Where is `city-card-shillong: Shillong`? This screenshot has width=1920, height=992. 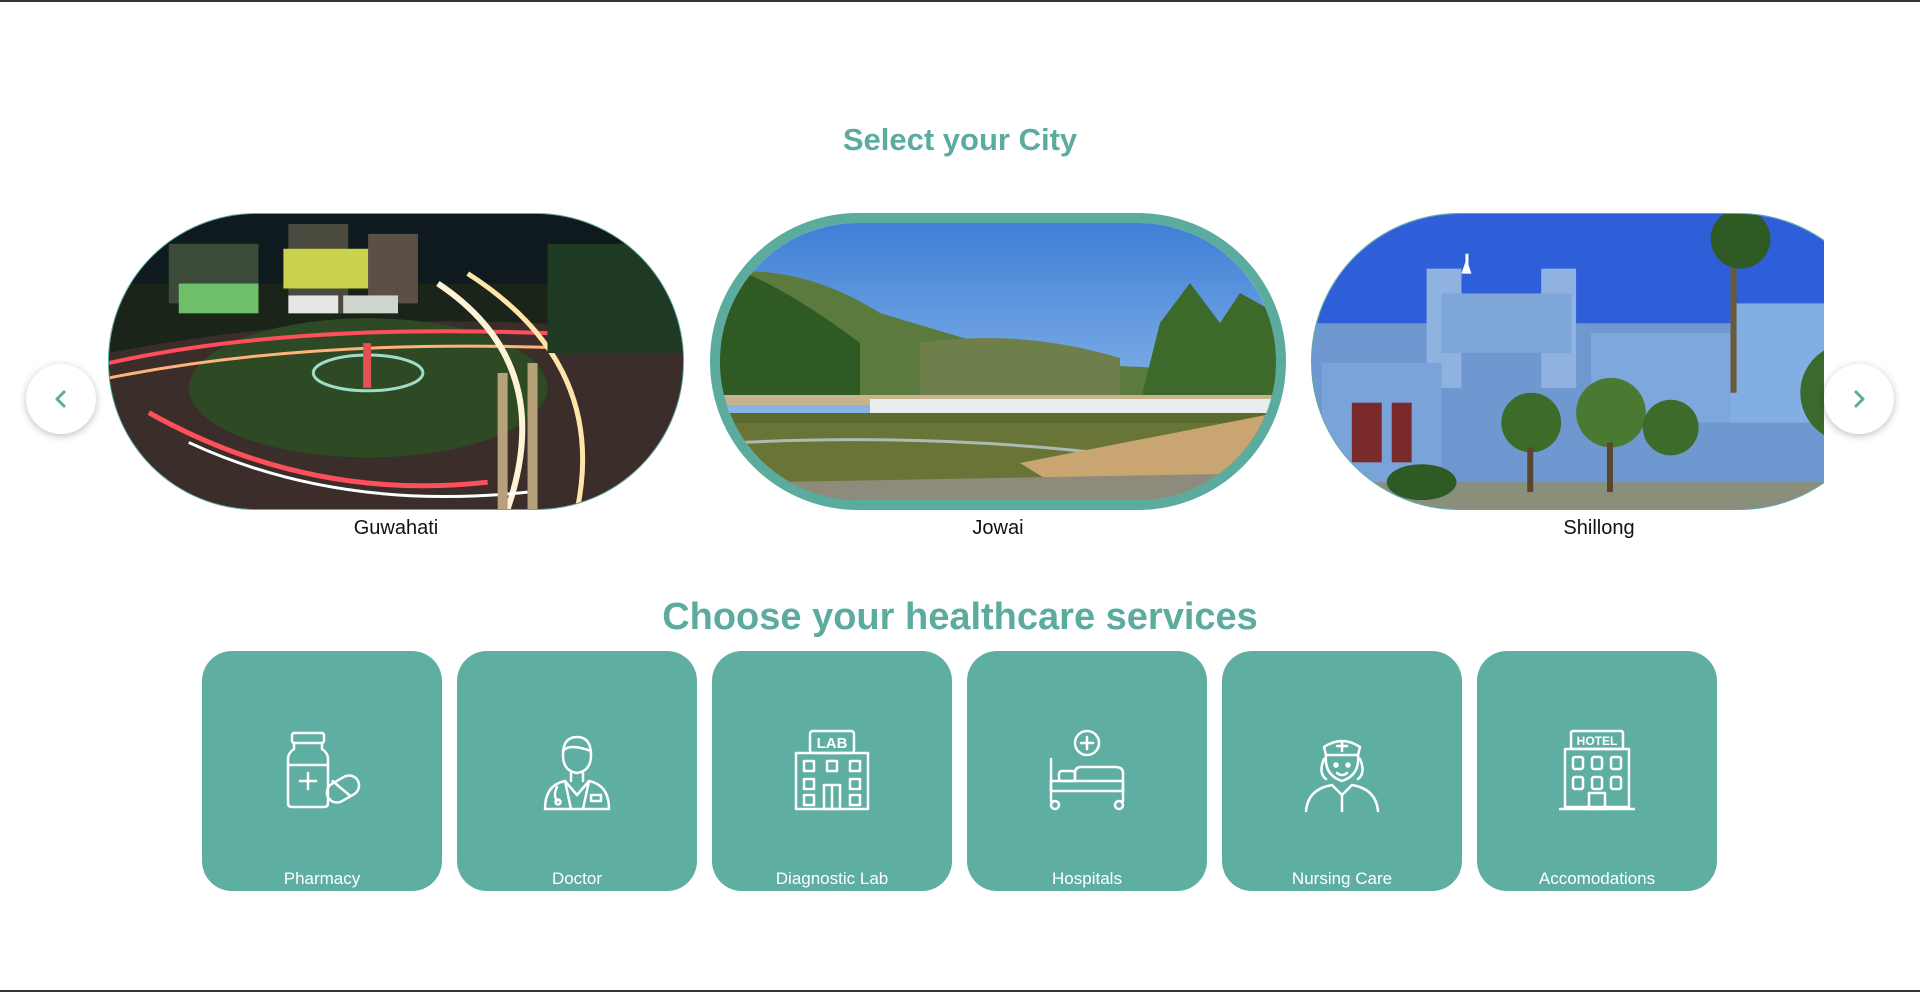
city-card-shillong: Shillong is located at coordinates (1567, 378).